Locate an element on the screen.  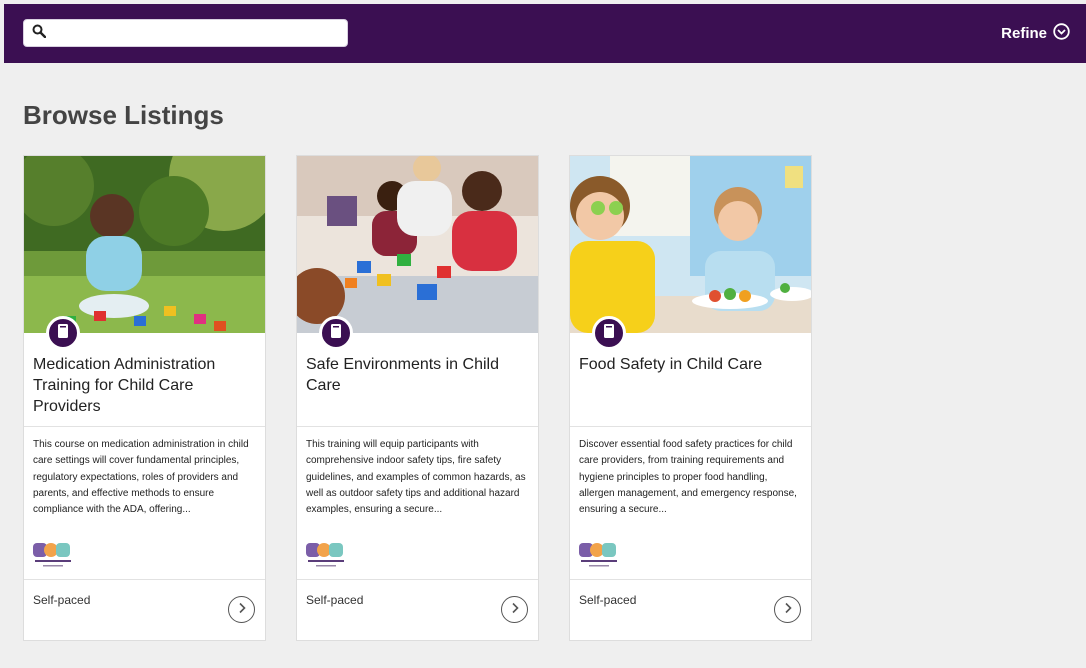
refine-label: Refine is located at coordinates (1024, 33).